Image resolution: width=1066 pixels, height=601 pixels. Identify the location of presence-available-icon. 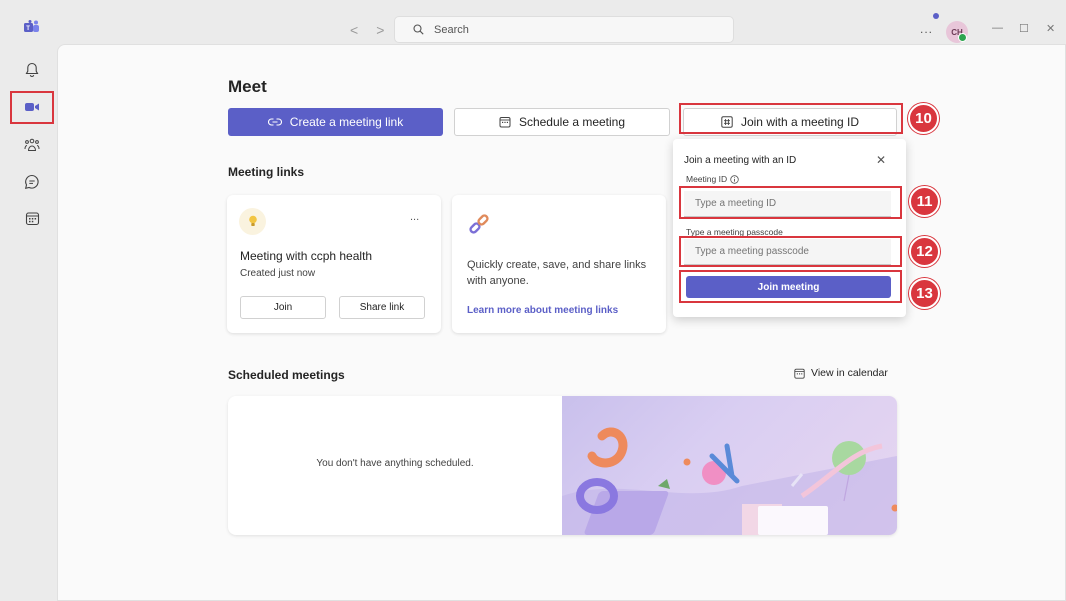
(962, 37).